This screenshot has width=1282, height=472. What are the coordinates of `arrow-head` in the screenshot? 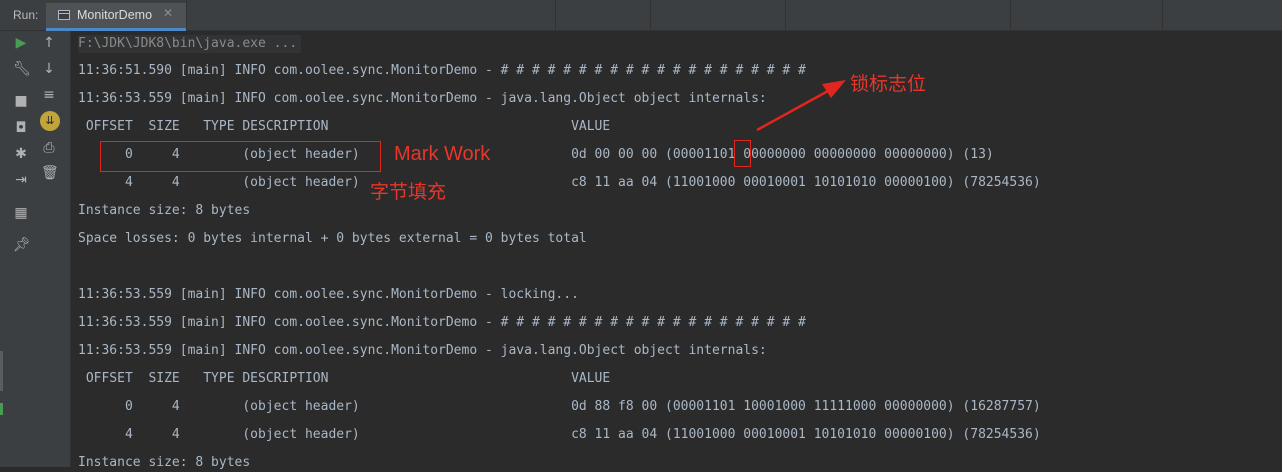 It's located at (834, 89).